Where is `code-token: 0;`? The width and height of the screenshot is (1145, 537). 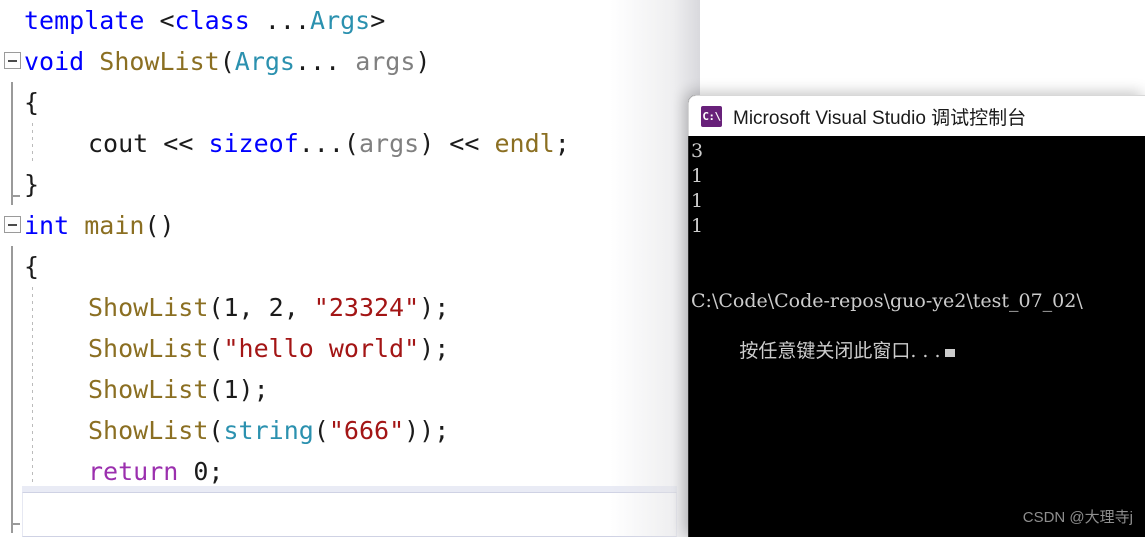
code-token: 0; is located at coordinates (201, 471).